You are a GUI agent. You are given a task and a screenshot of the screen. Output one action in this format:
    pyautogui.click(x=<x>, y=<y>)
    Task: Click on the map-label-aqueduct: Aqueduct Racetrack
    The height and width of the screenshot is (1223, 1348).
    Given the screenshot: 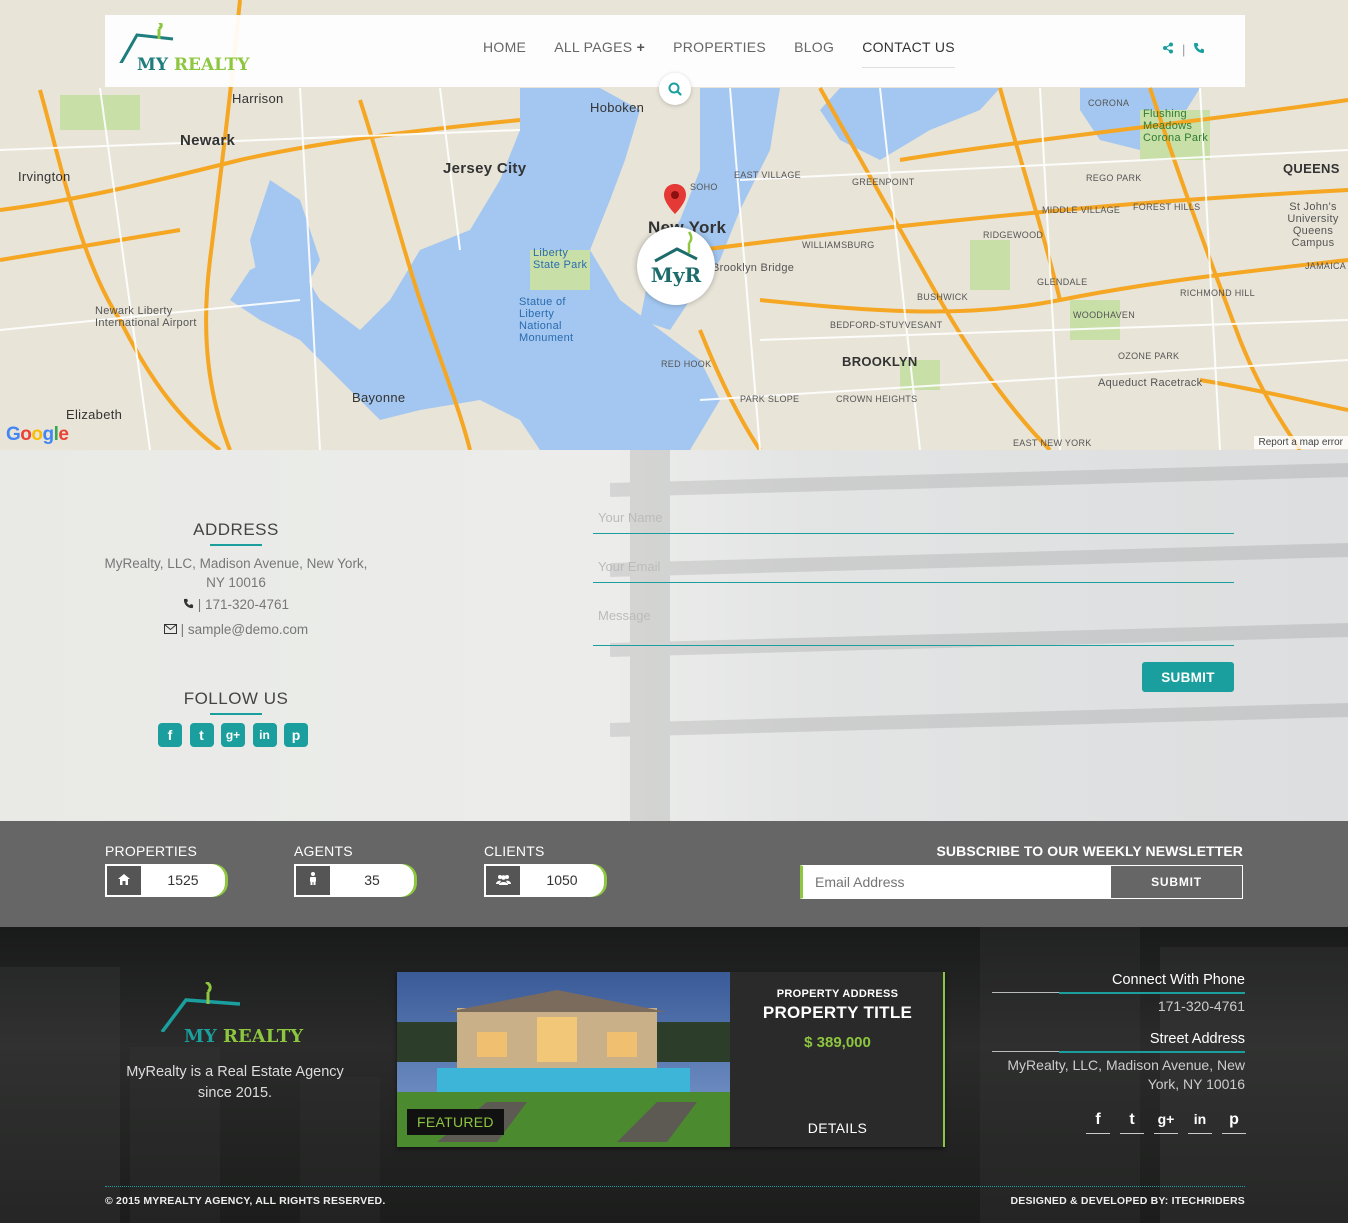 What is the action you would take?
    pyautogui.click(x=1150, y=383)
    